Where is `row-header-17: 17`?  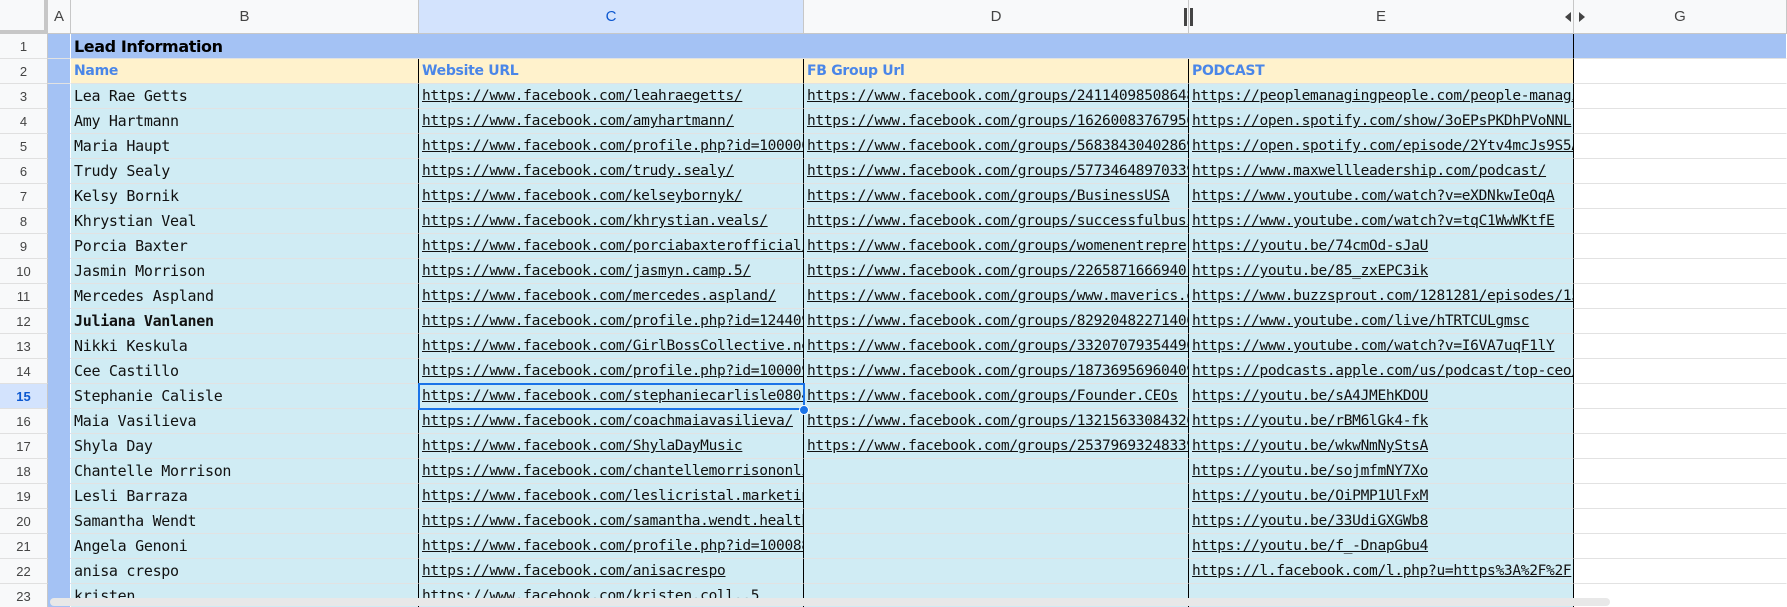 row-header-17: 17 is located at coordinates (24, 446).